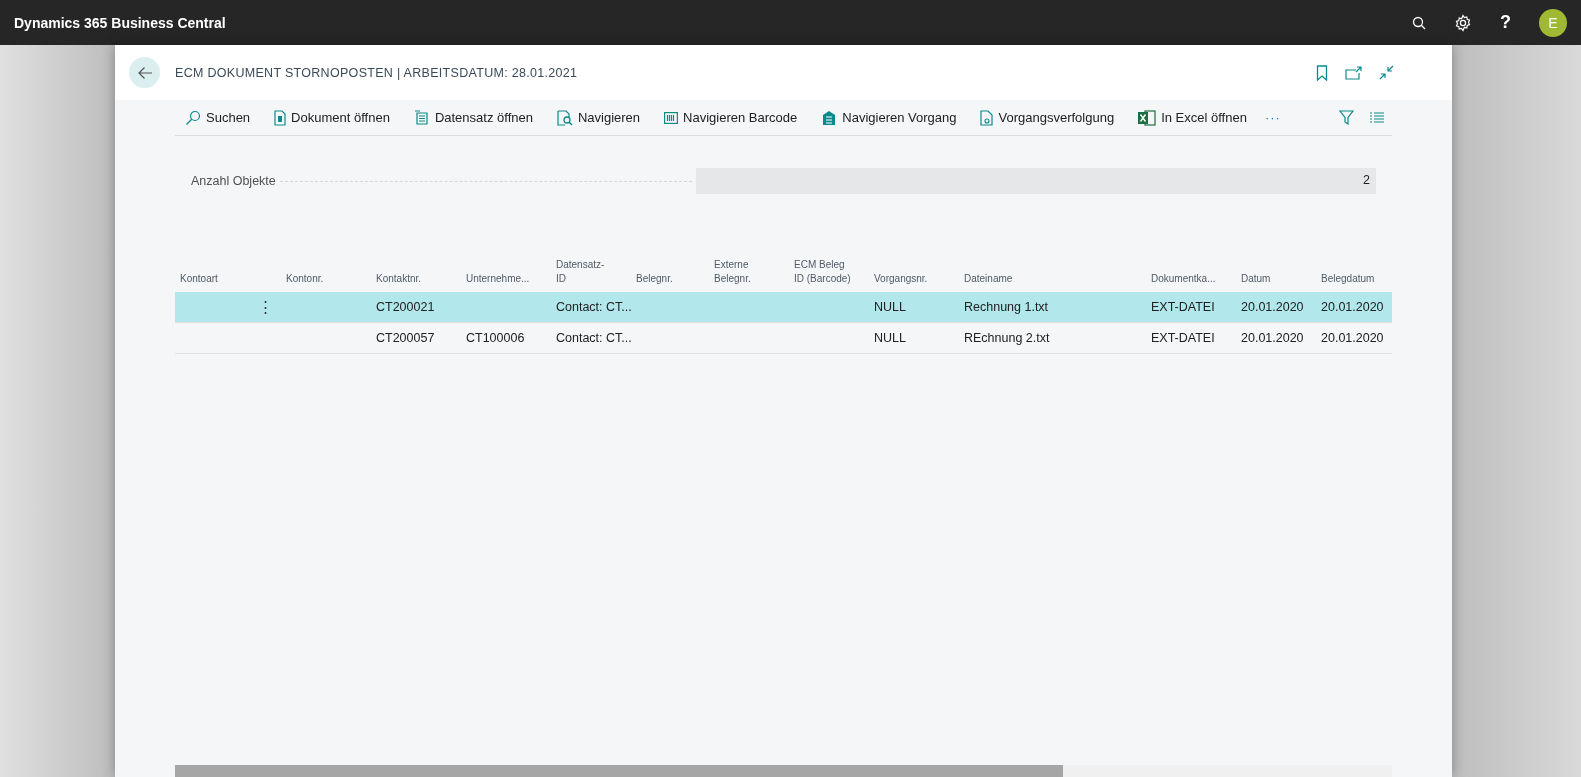 This screenshot has width=1581, height=777. What do you see at coordinates (591, 272) in the screenshot?
I see `column-header: Datensatz- ID` at bounding box center [591, 272].